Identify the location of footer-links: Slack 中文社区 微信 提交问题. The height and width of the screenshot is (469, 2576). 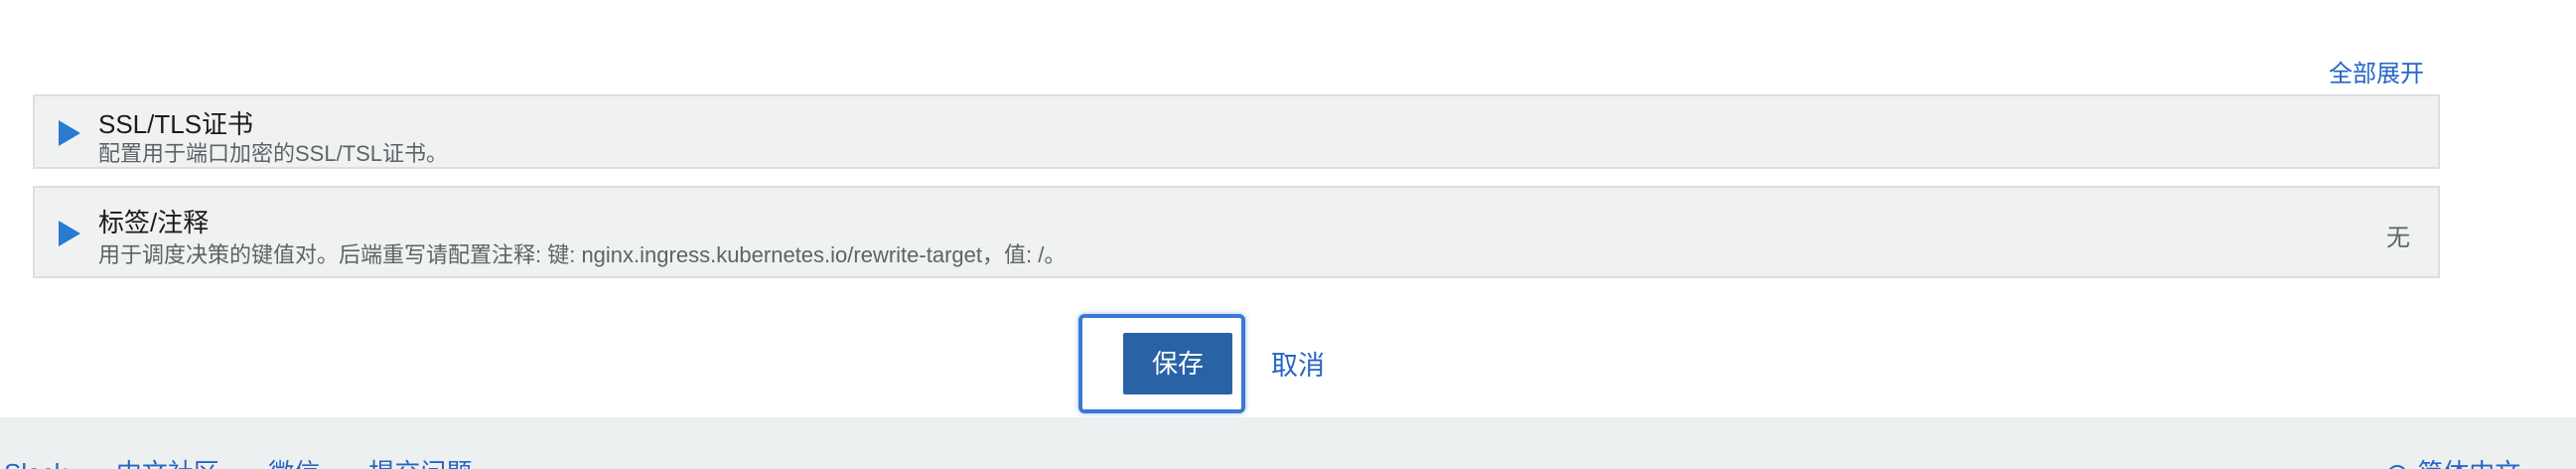
(259, 461).